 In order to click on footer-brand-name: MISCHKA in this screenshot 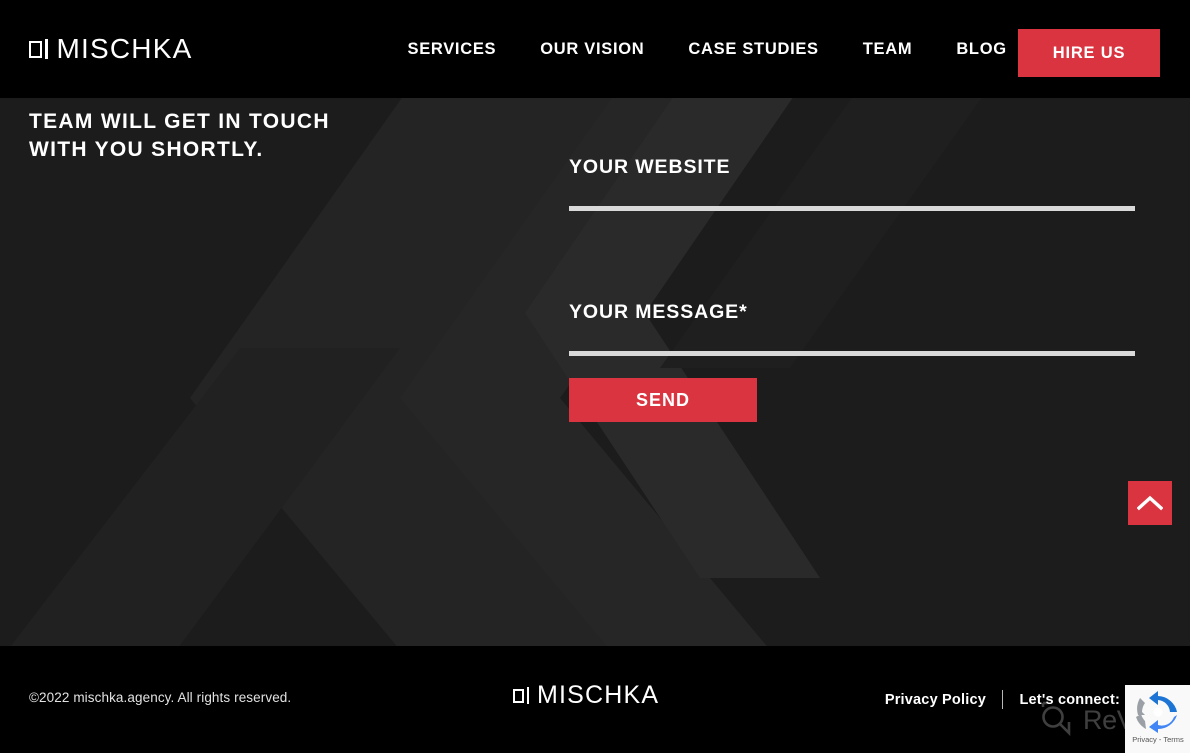, I will do `click(598, 695)`.